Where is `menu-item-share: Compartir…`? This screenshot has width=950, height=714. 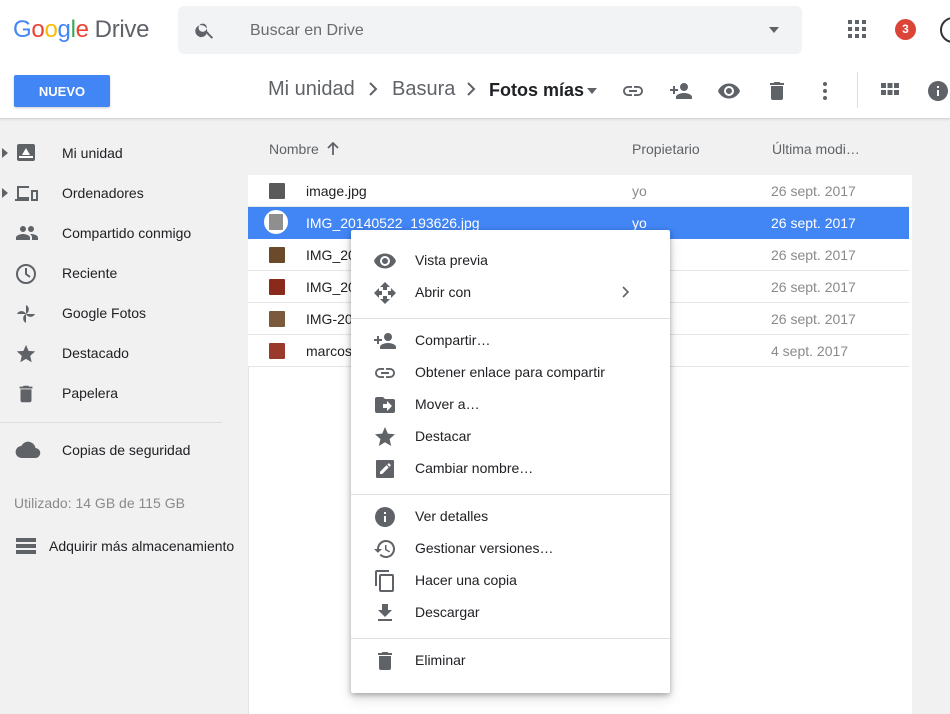
menu-item-share: Compartir… is located at coordinates (510, 341).